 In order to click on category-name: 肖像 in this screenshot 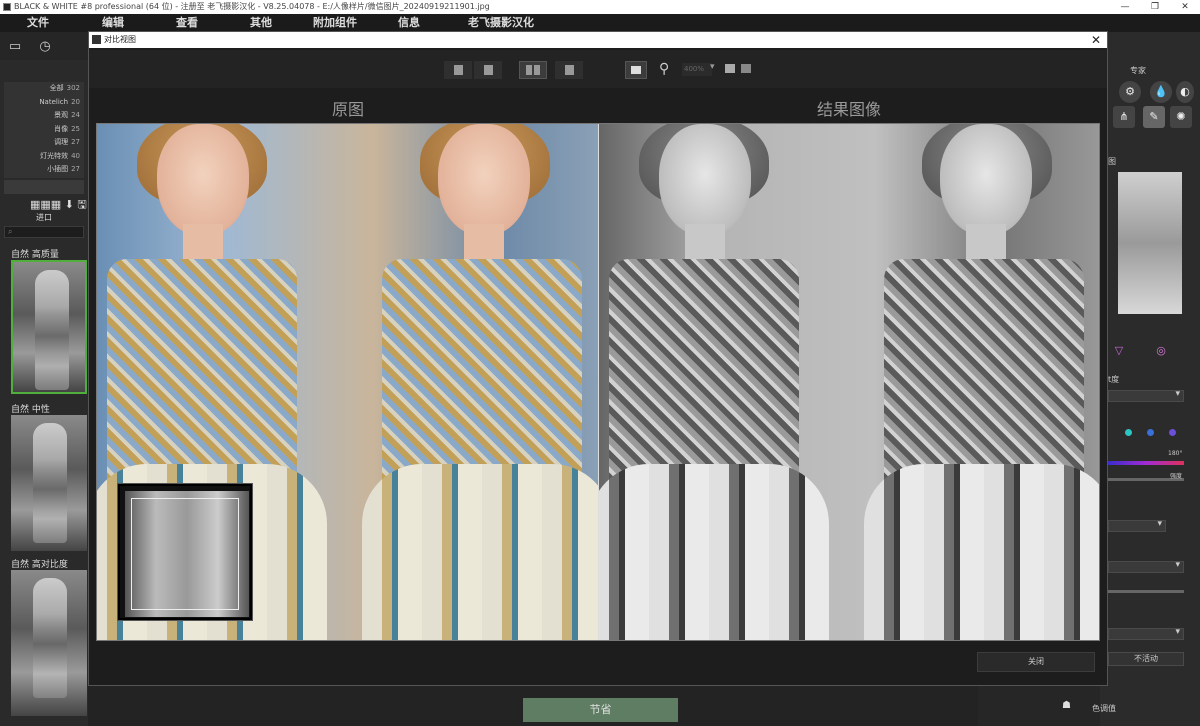, I will do `click(61, 128)`.